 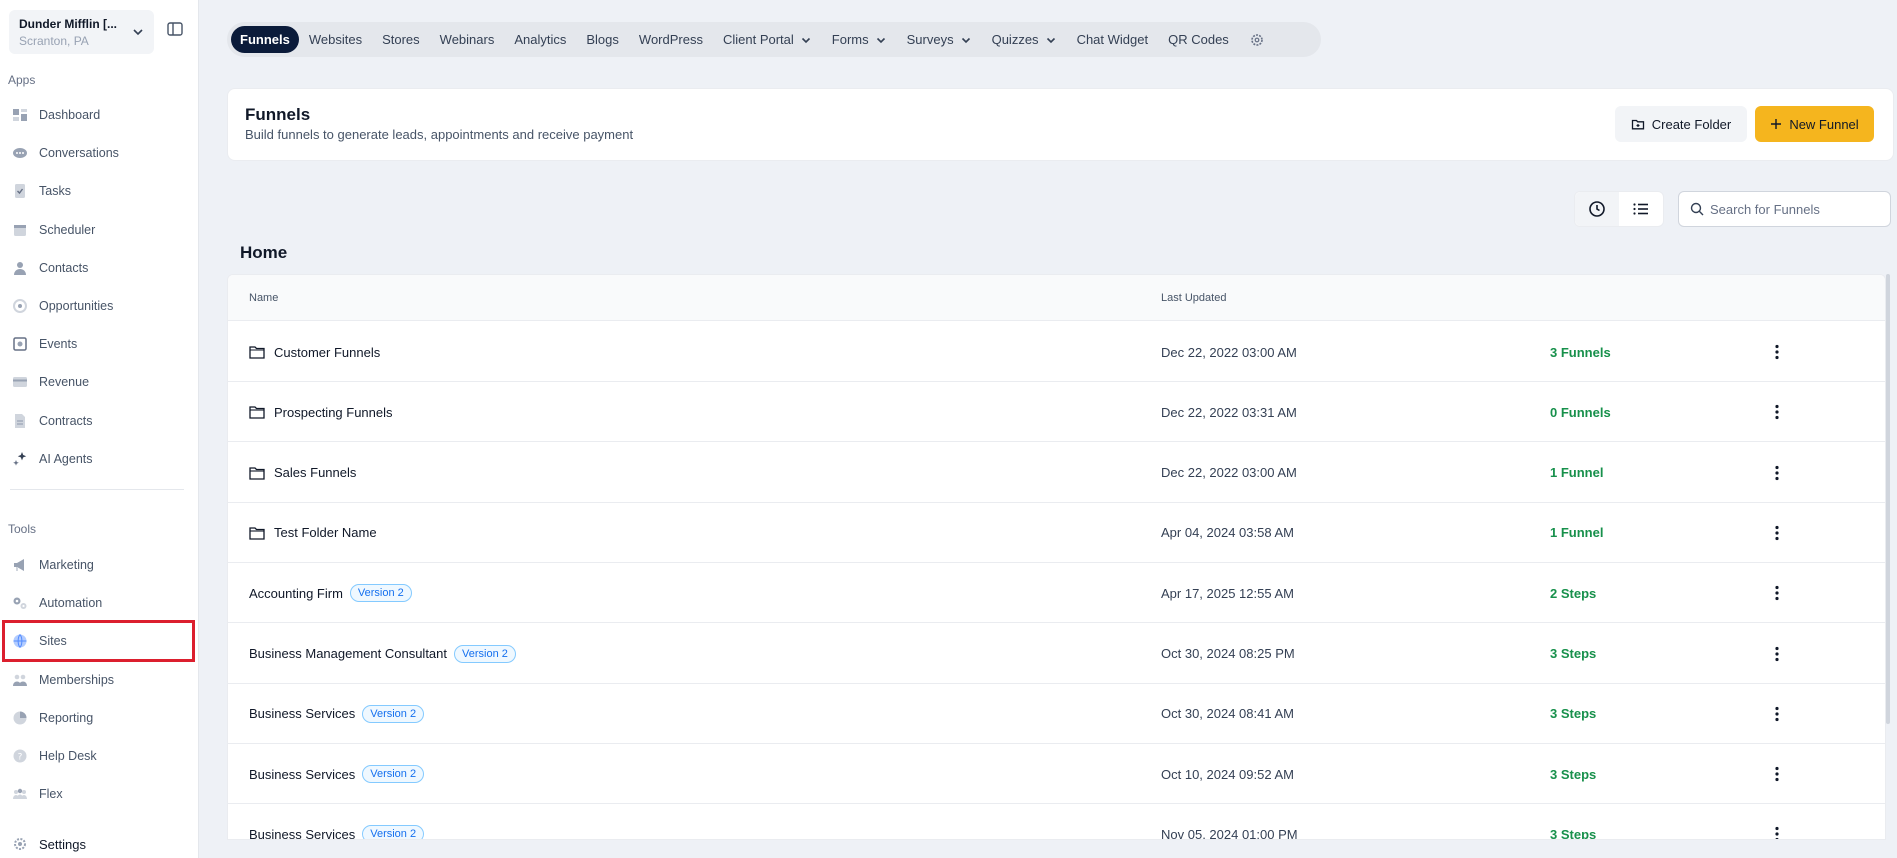 What do you see at coordinates (98, 459) in the screenshot?
I see `sidebar-item-ai-agents: AI Agents` at bounding box center [98, 459].